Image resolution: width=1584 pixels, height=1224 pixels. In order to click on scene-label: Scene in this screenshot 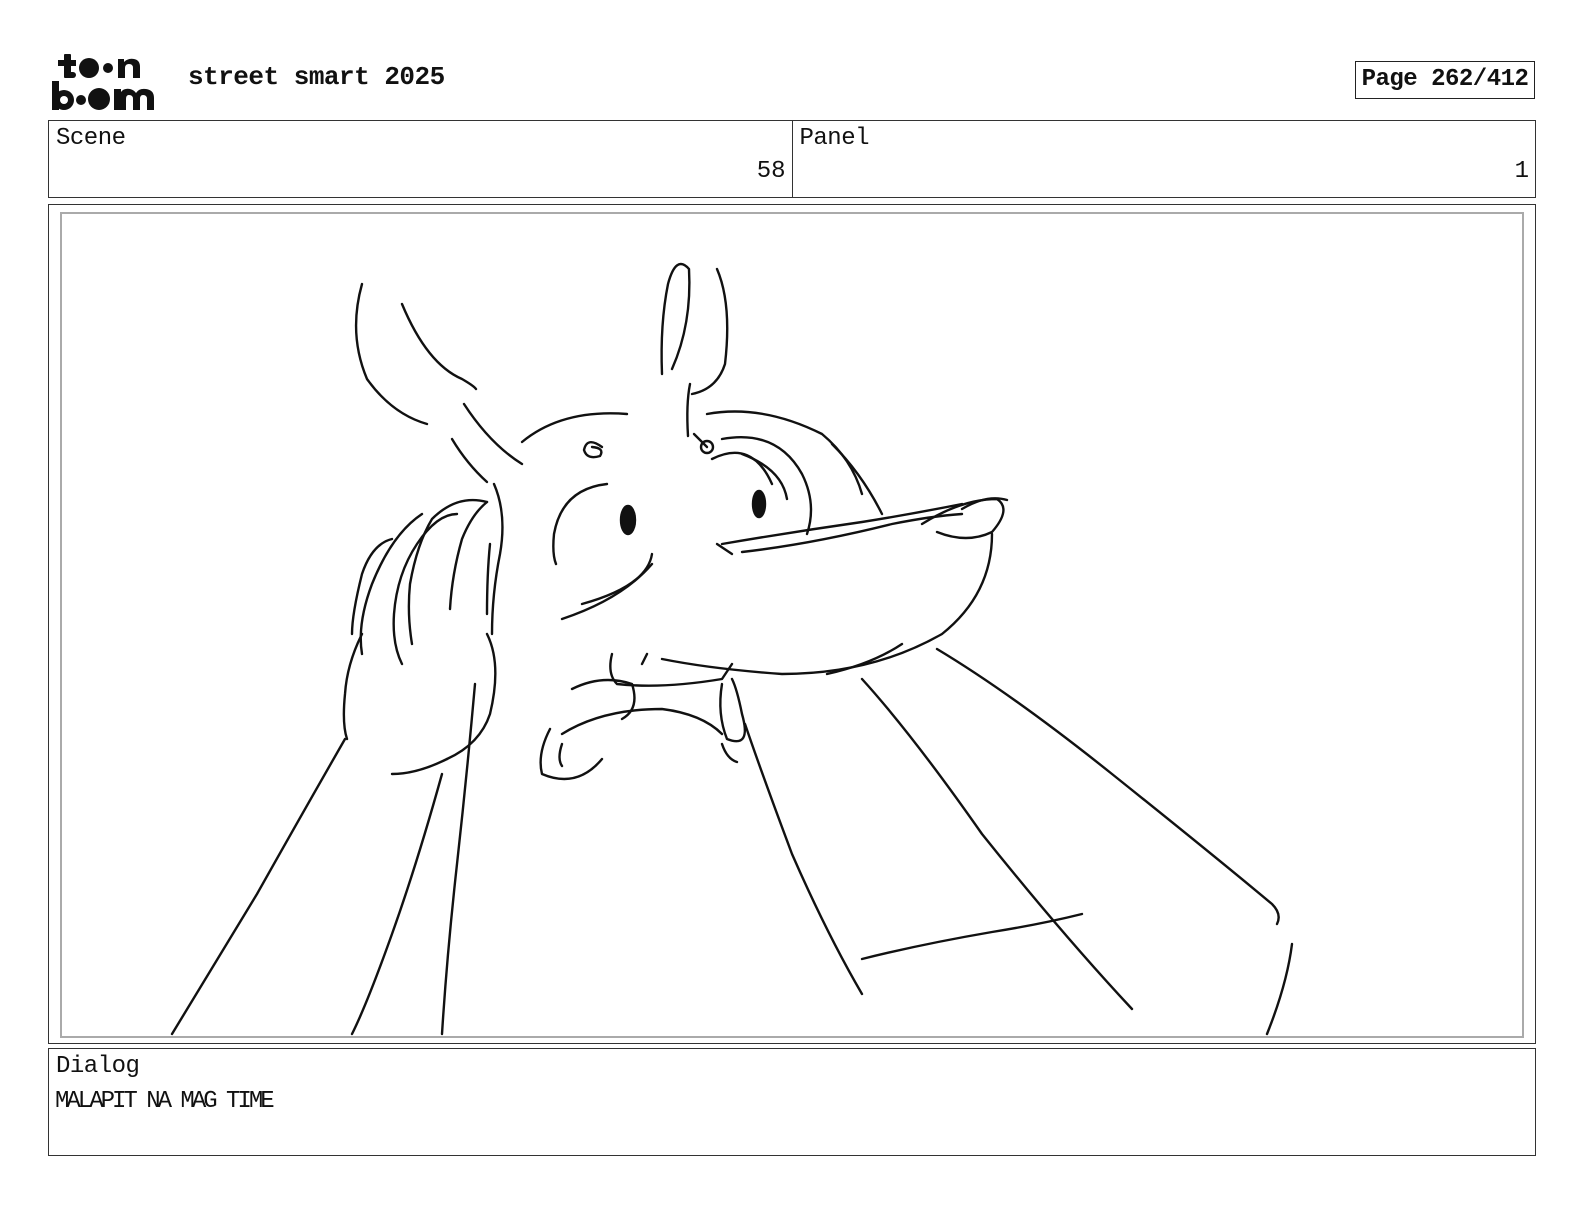, I will do `click(91, 138)`.